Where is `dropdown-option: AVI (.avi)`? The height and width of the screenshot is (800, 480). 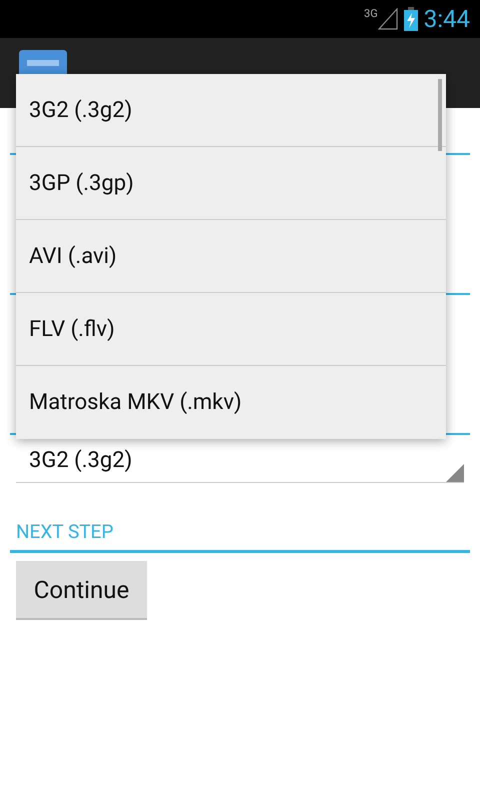 dropdown-option: AVI (.avi) is located at coordinates (231, 256).